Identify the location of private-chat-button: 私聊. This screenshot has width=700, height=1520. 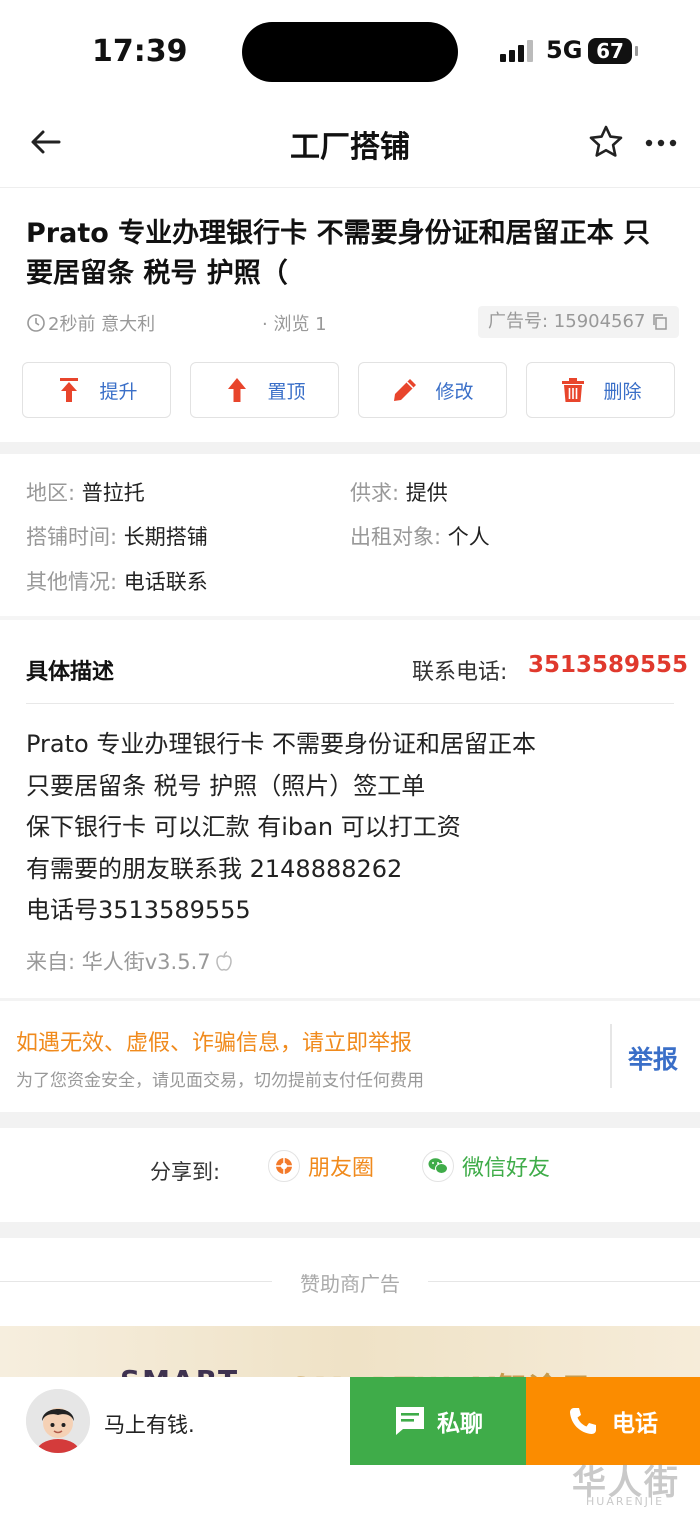
(438, 1421).